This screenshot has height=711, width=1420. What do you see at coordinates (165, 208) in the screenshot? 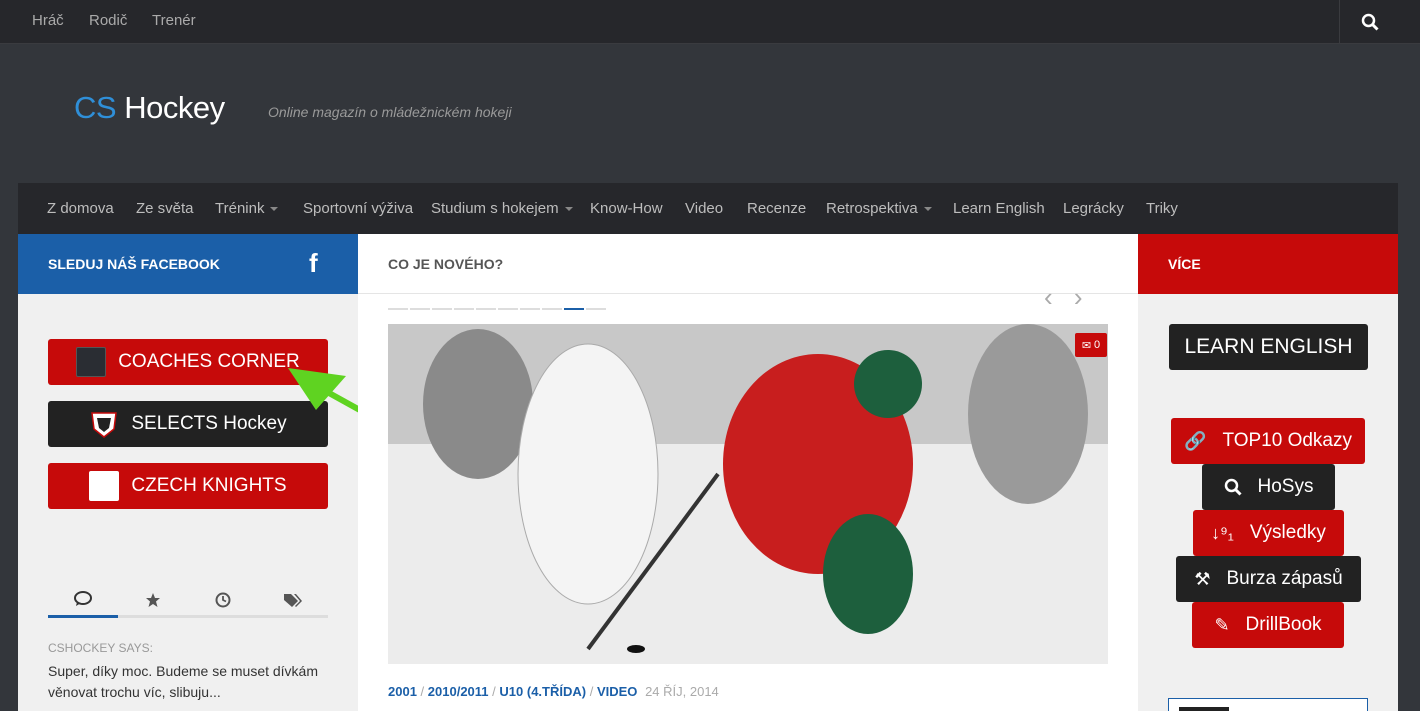
I see `nav-item-ze-sveta: Ze světa` at bounding box center [165, 208].